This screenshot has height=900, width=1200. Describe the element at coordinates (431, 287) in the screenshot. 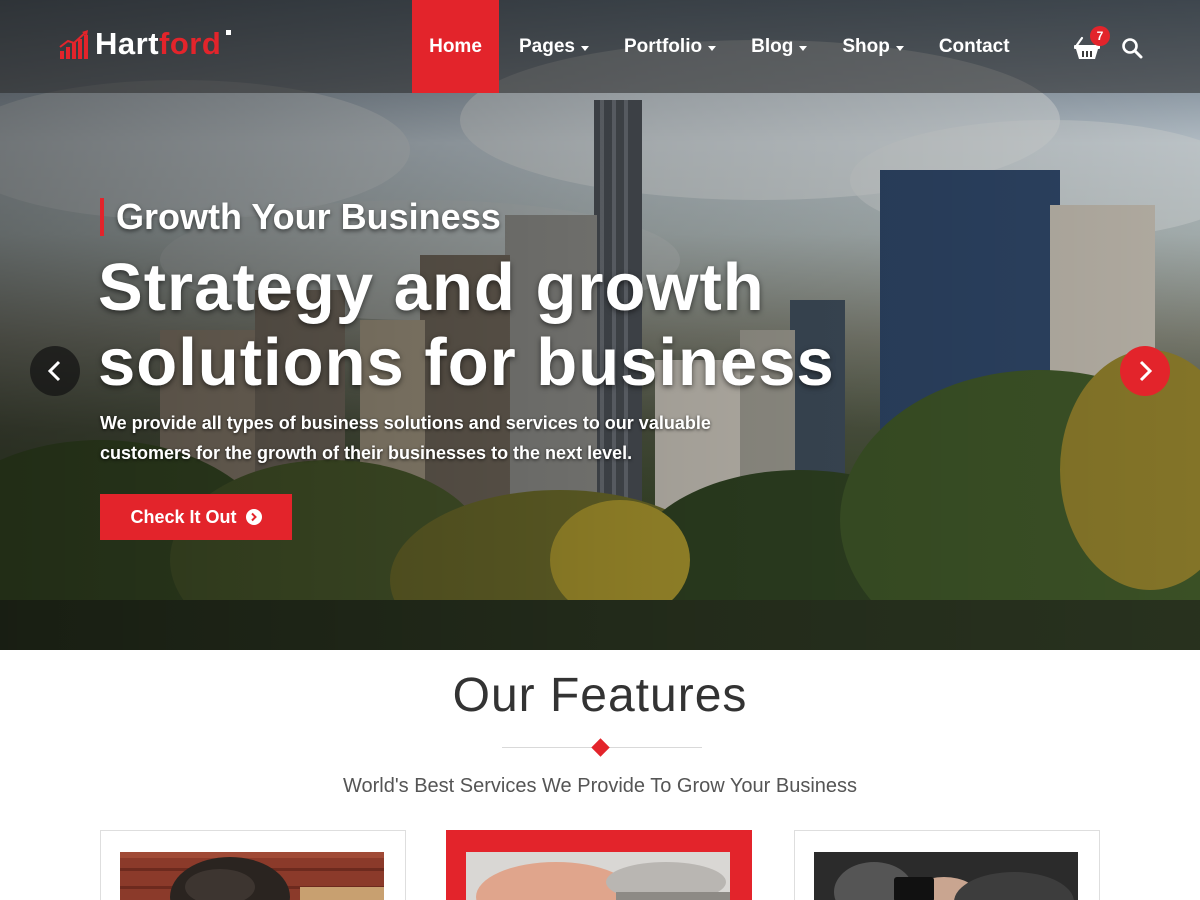

I see `slide-title-line-1: Strategy and growth` at that location.